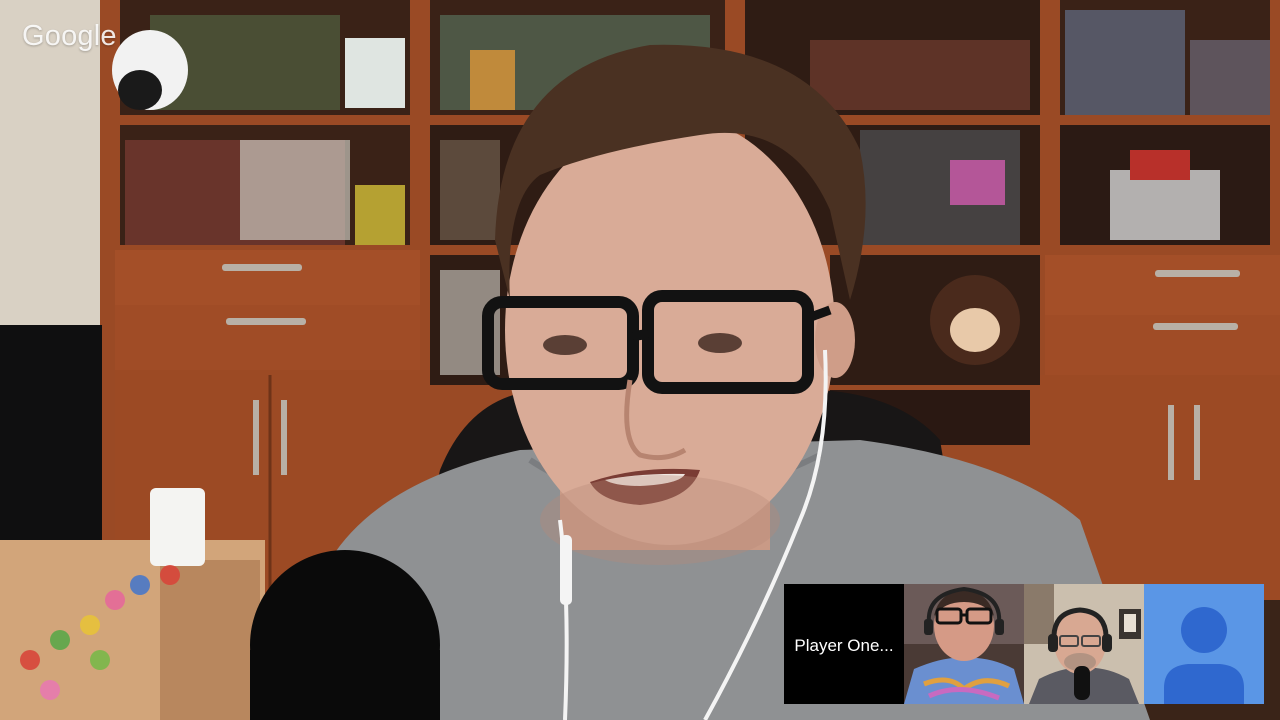 The image size is (1280, 720). I want to click on participant-tile-avatar, so click(1204, 644).